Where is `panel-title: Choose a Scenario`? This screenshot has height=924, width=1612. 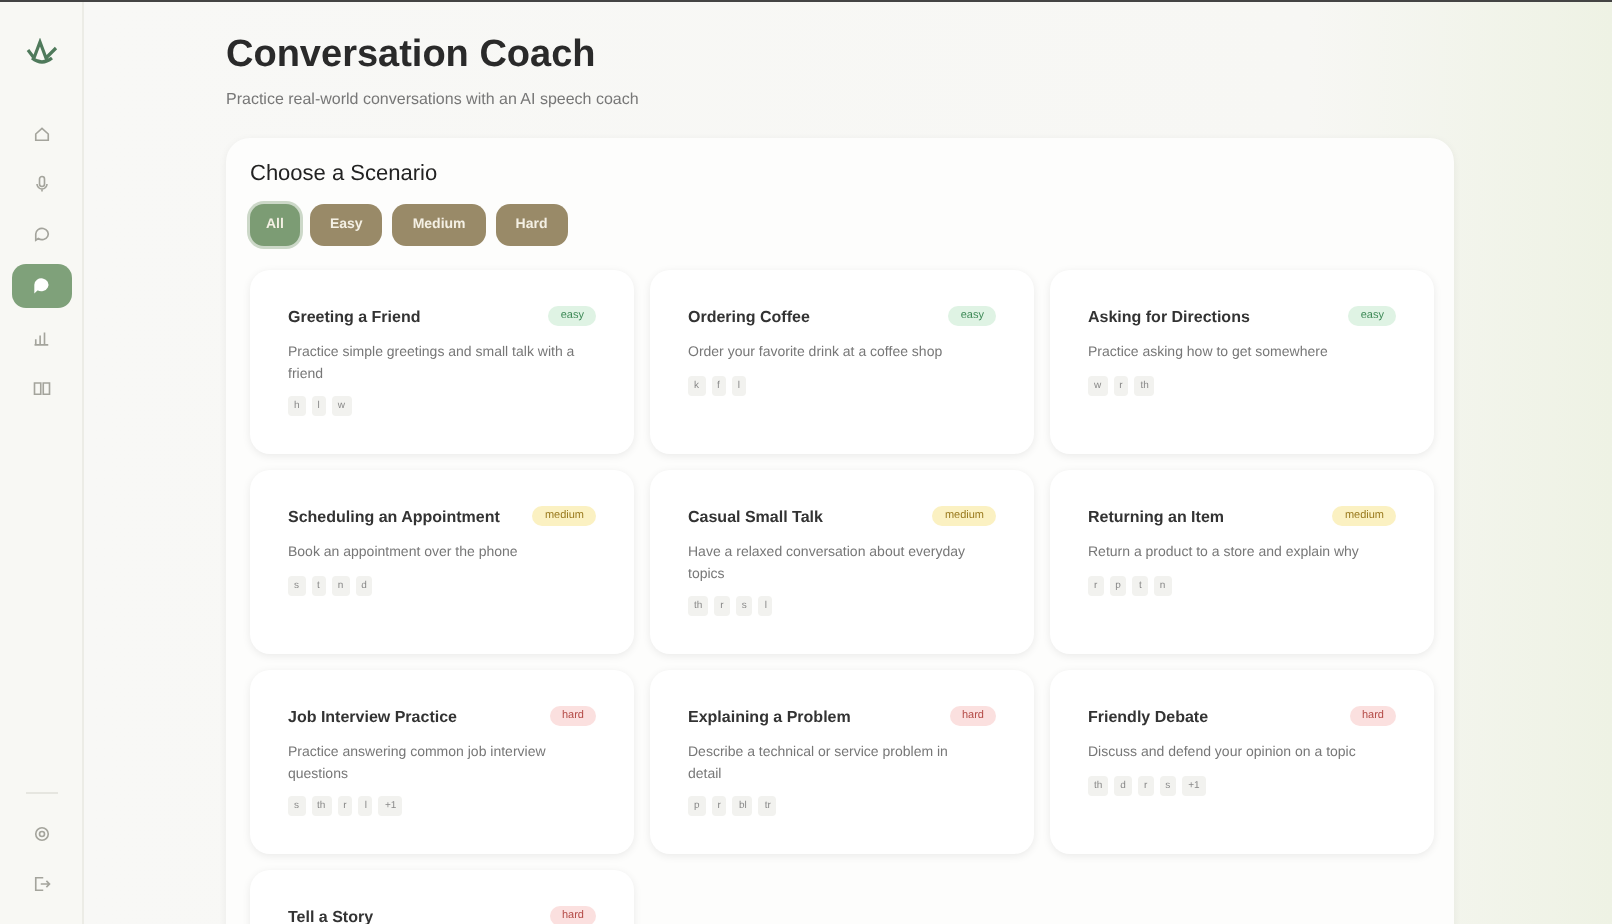
panel-title: Choose a Scenario is located at coordinates (345, 174).